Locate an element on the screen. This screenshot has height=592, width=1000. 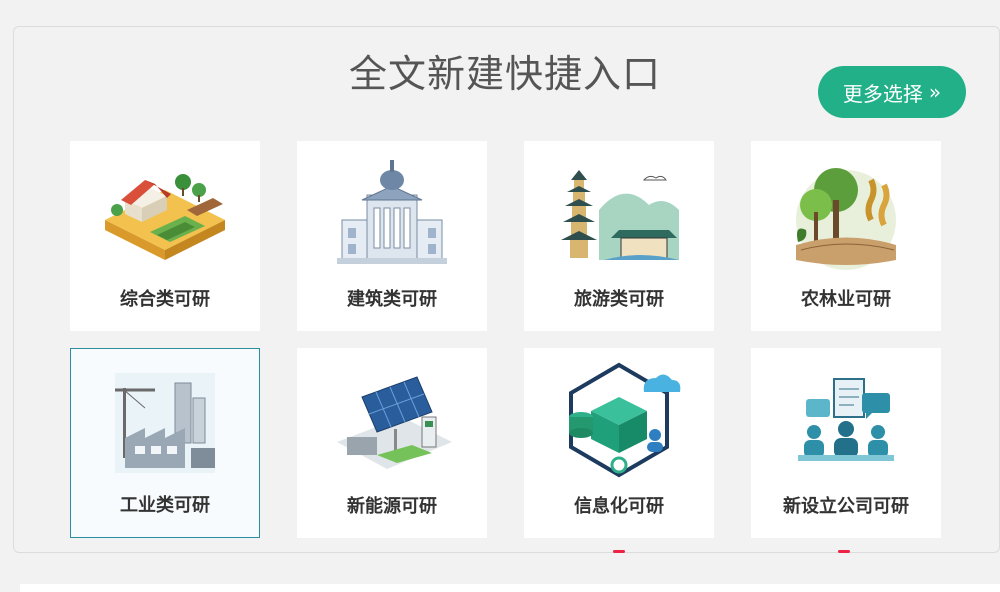
business-meeting-icon is located at coordinates (846, 419).